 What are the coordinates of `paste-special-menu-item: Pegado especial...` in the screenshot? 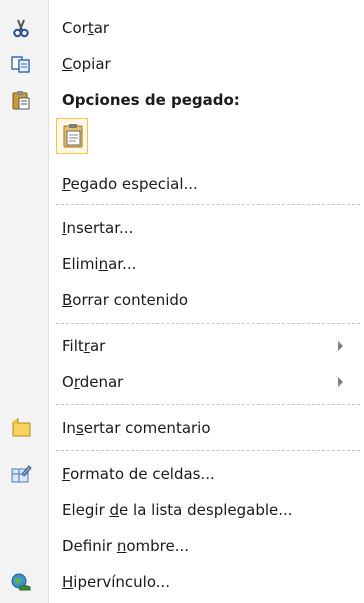 It's located at (182, 184).